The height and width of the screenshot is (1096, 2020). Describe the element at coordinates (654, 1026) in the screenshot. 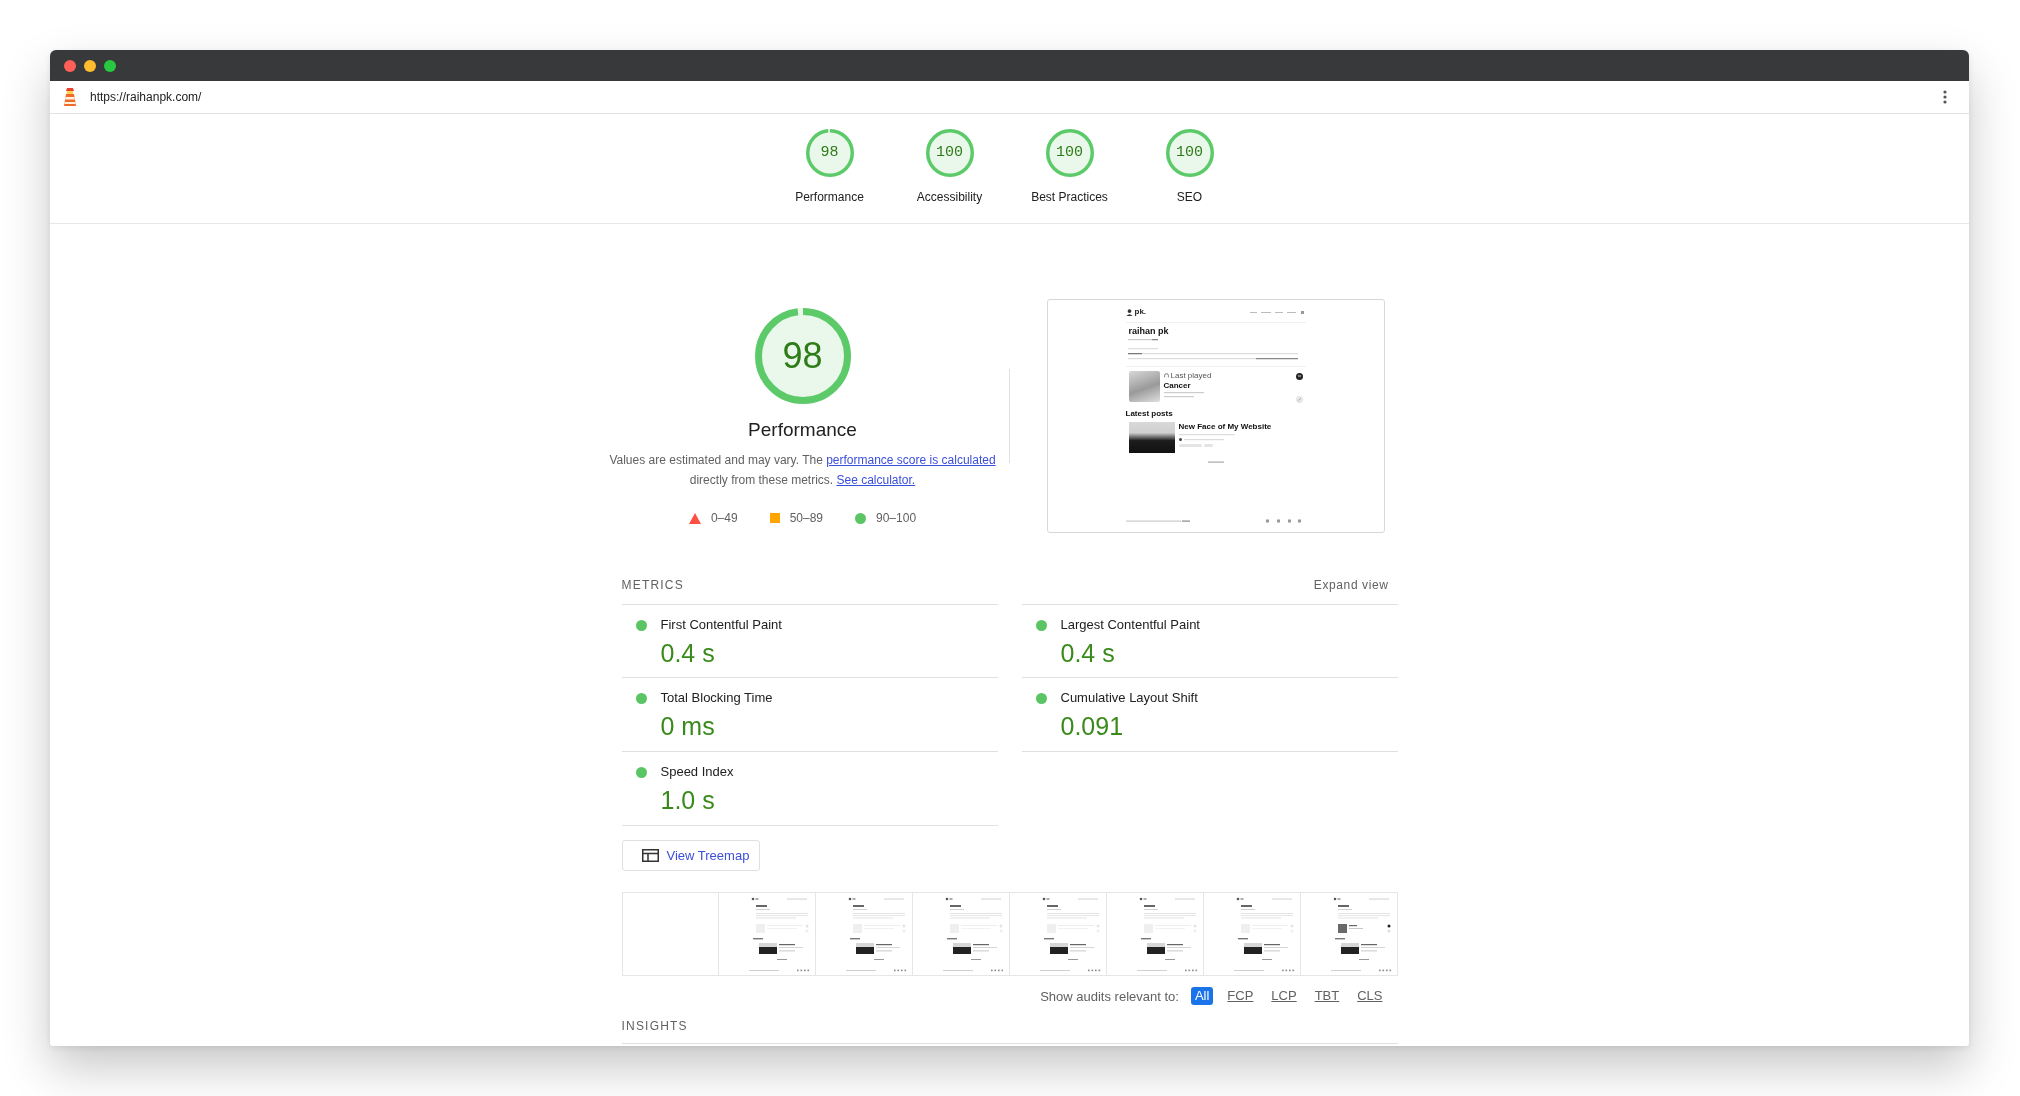

I see `section-heading: INSIGHTS` at that location.